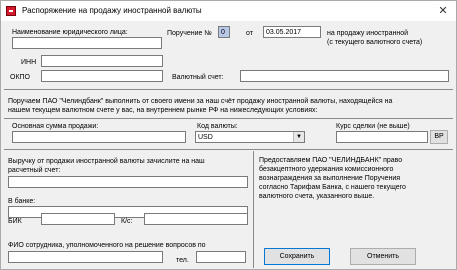 This screenshot has height=270, width=457. What do you see at coordinates (85, 257) in the screenshot?
I see `employee-field` at bounding box center [85, 257].